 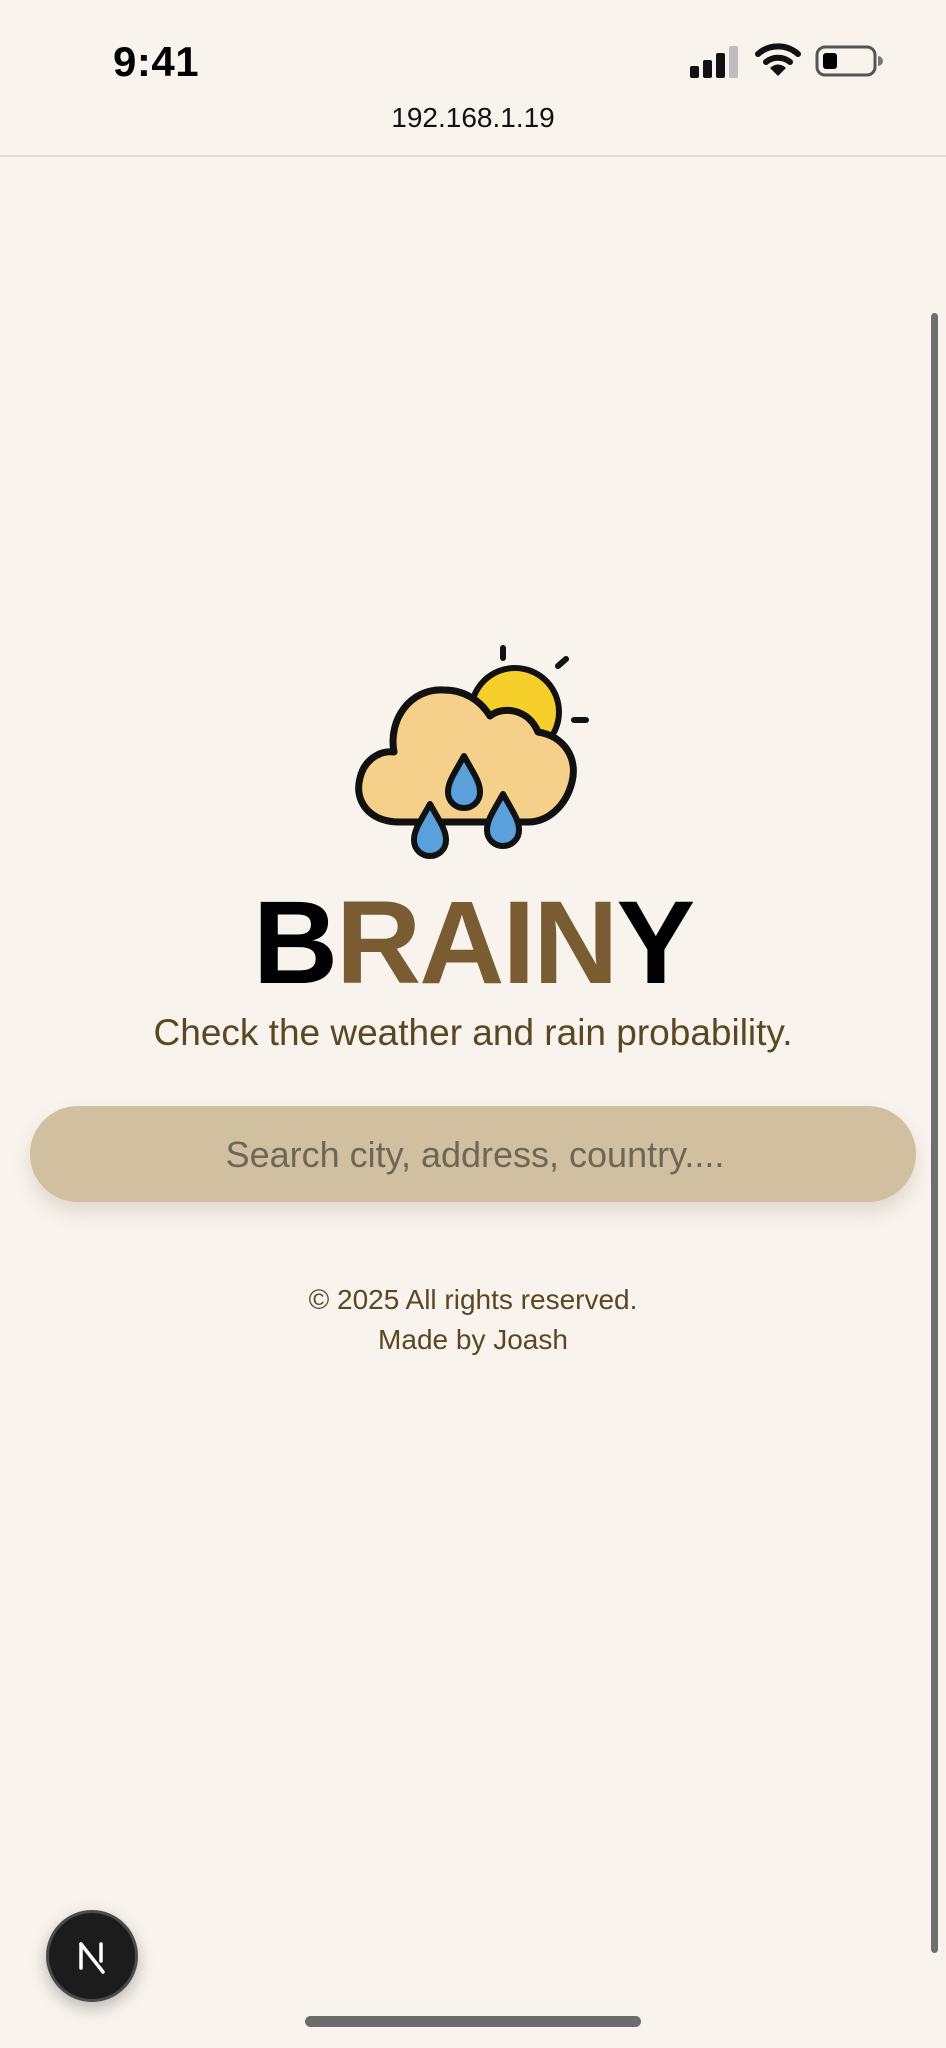 What do you see at coordinates (473, 66) in the screenshot?
I see `status-bar: 9:41 192.168.1.19` at bounding box center [473, 66].